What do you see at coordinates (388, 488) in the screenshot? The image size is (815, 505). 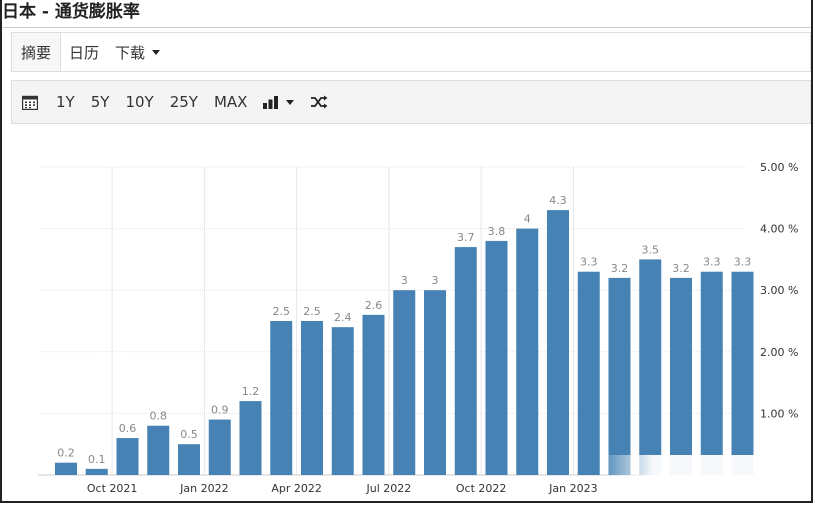 I see `x-tick-label: Jul 2022` at bounding box center [388, 488].